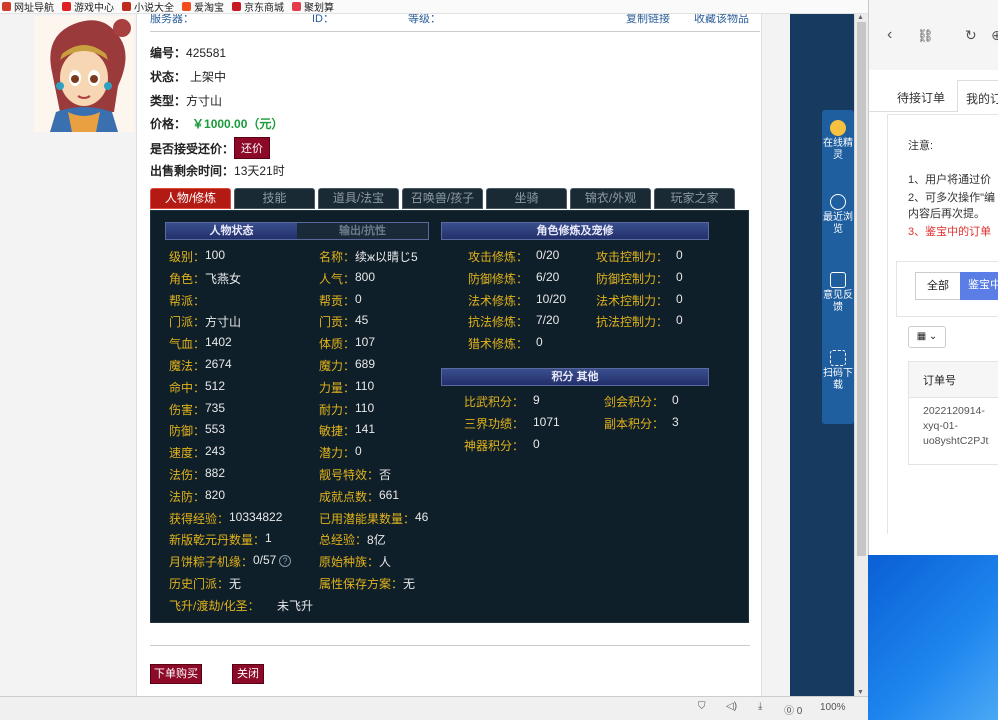 The height and width of the screenshot is (720, 998). I want to click on server-label: 服务器：, so click(172, 19).